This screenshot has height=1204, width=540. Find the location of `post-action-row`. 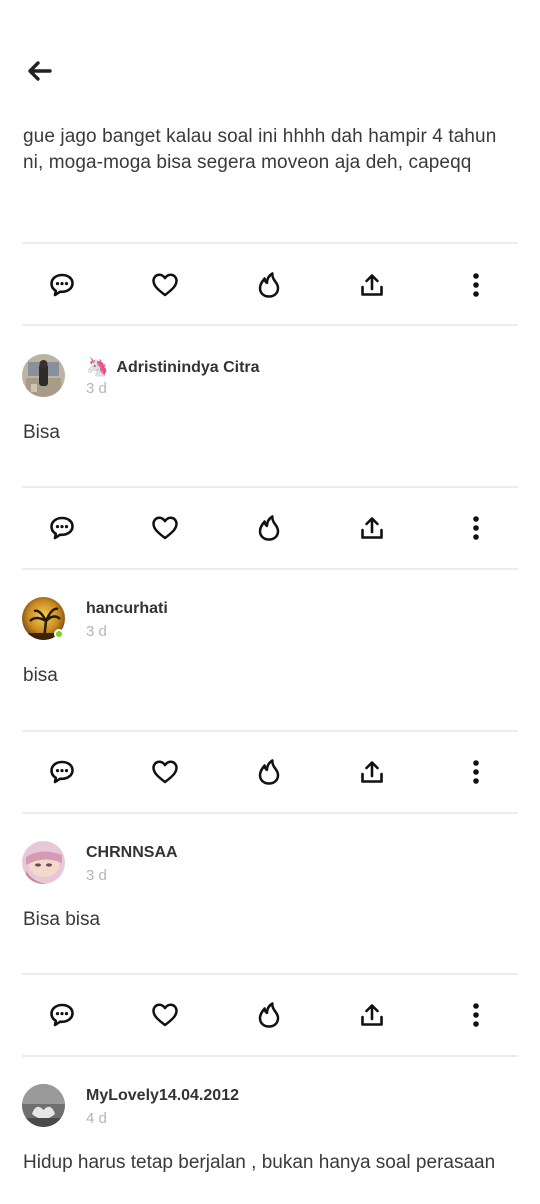

post-action-row is located at coordinates (270, 305).